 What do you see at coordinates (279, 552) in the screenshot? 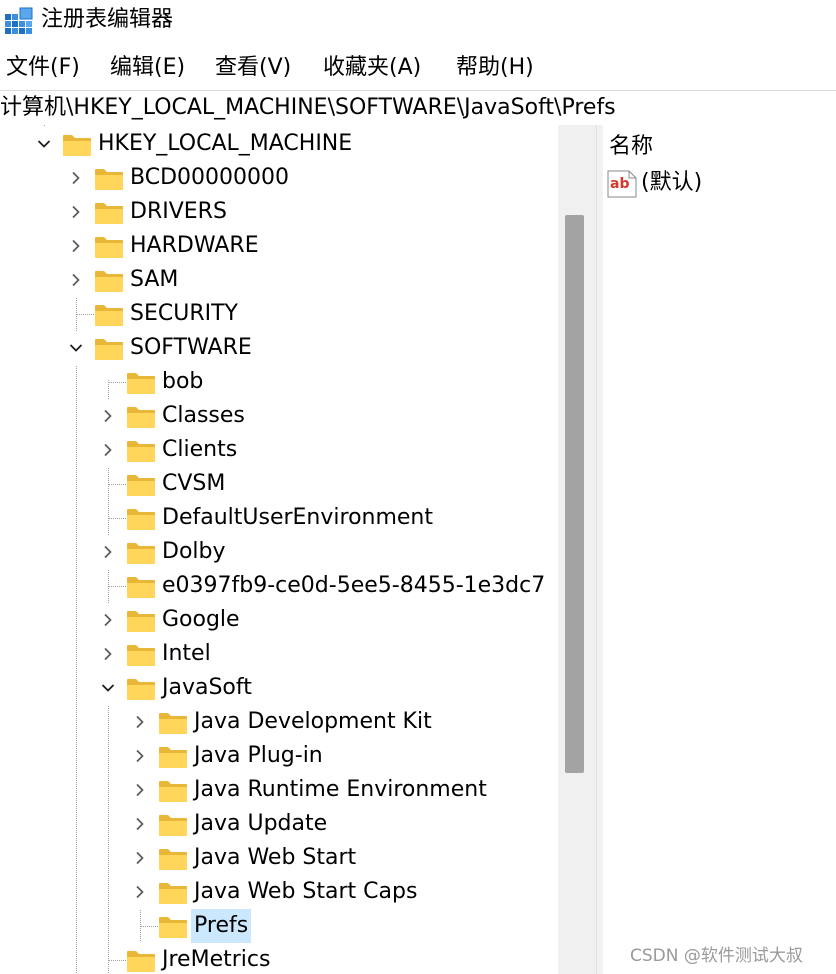
I see `tree-item-dolby: Dolby` at bounding box center [279, 552].